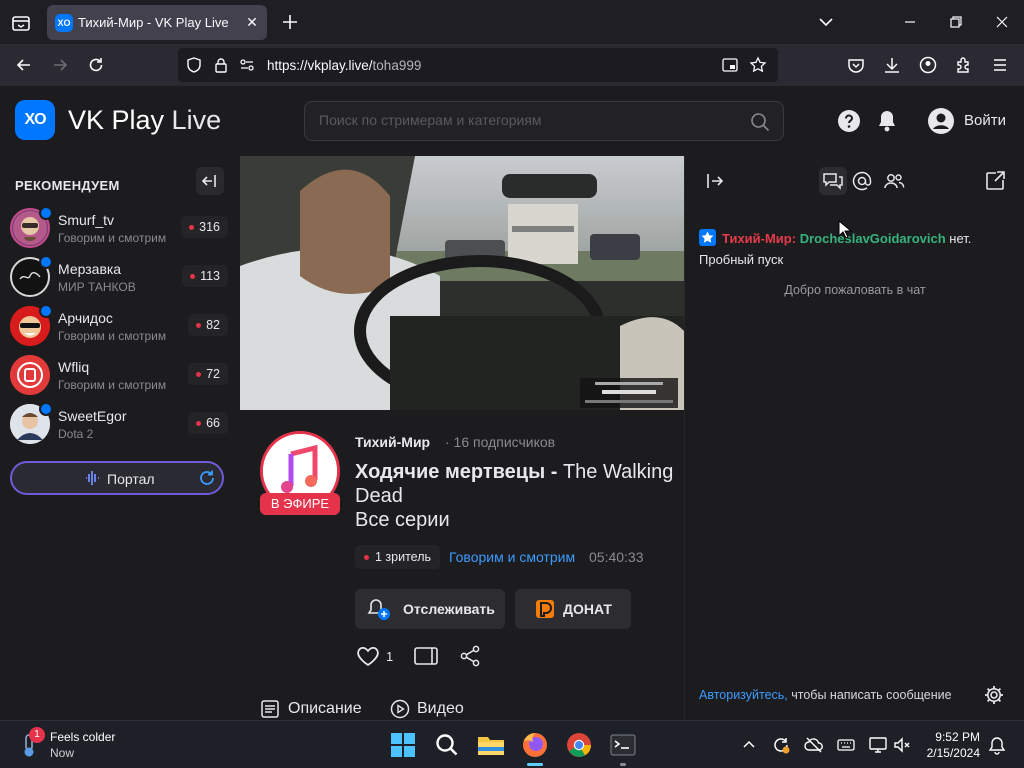 This screenshot has height=768, width=1024. What do you see at coordinates (941, 121) in the screenshot?
I see `user-avatar-icon` at bounding box center [941, 121].